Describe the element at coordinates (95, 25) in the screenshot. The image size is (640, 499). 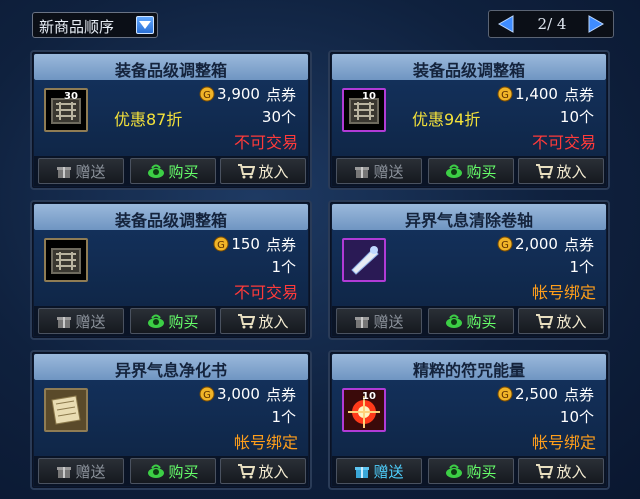
I see `sort-order-dropdown: 新商品顺序` at that location.